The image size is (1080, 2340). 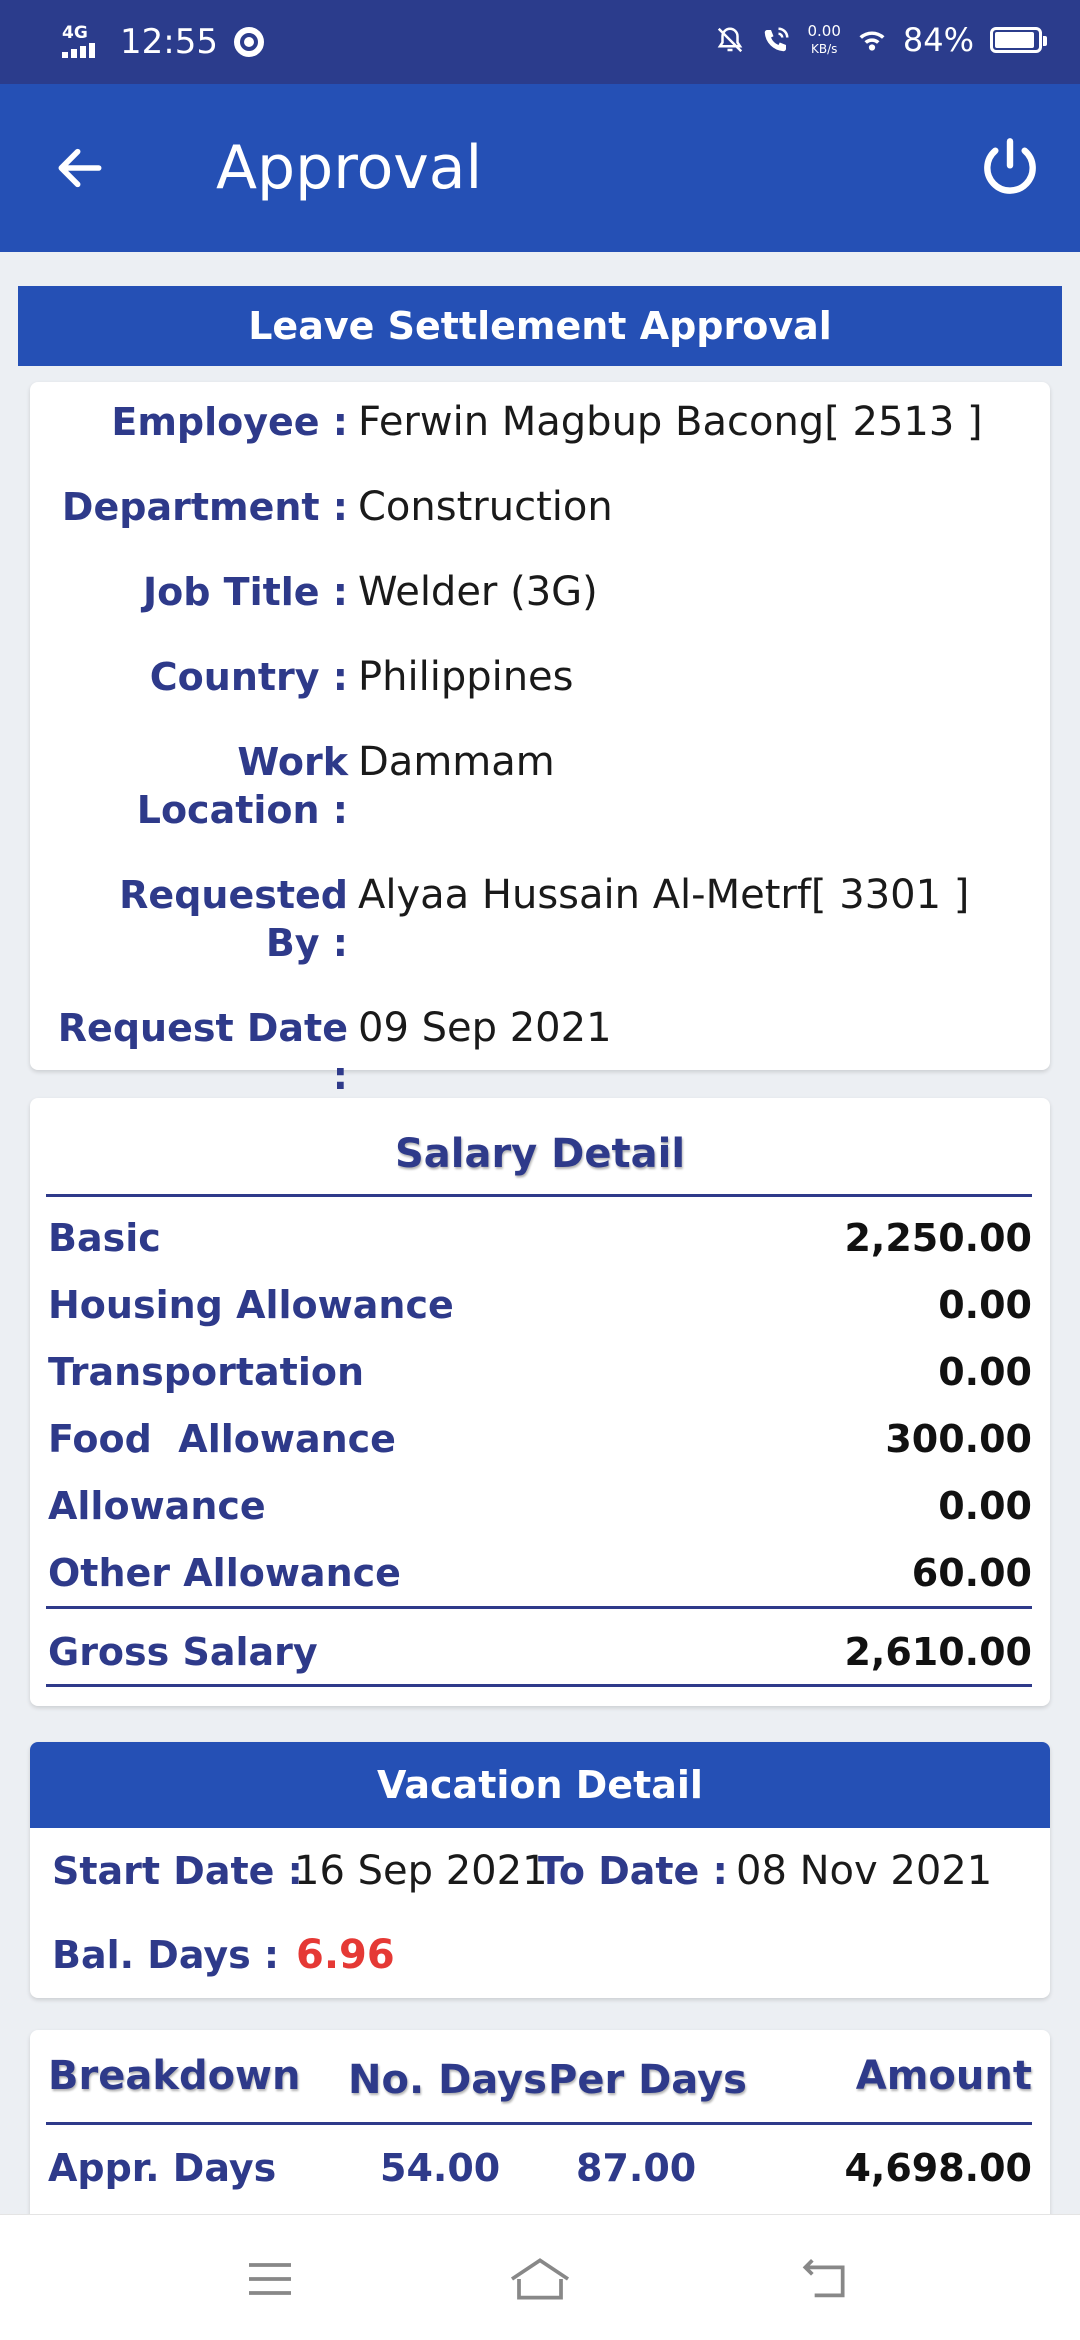 What do you see at coordinates (421, 1871) in the screenshot?
I see `start-date-value: 16 Sep 2021` at bounding box center [421, 1871].